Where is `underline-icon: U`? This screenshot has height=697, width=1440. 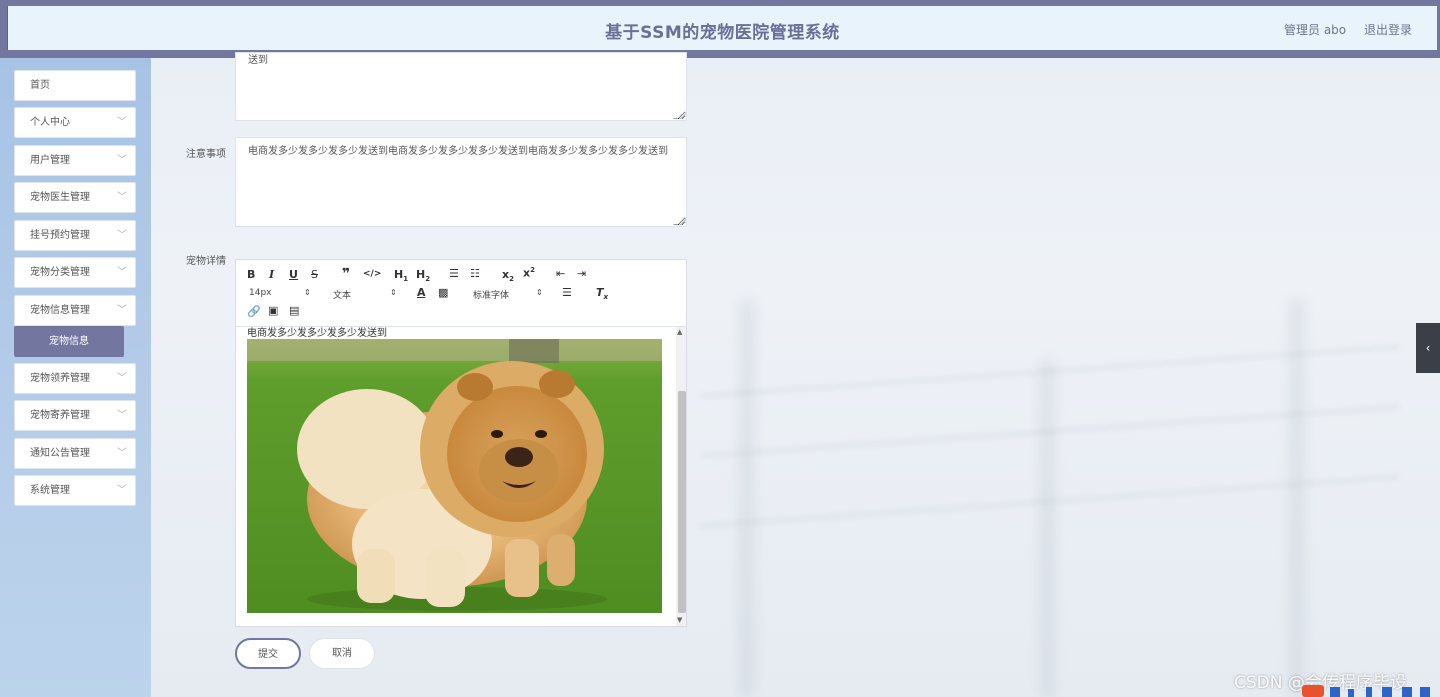 underline-icon: U is located at coordinates (293, 274).